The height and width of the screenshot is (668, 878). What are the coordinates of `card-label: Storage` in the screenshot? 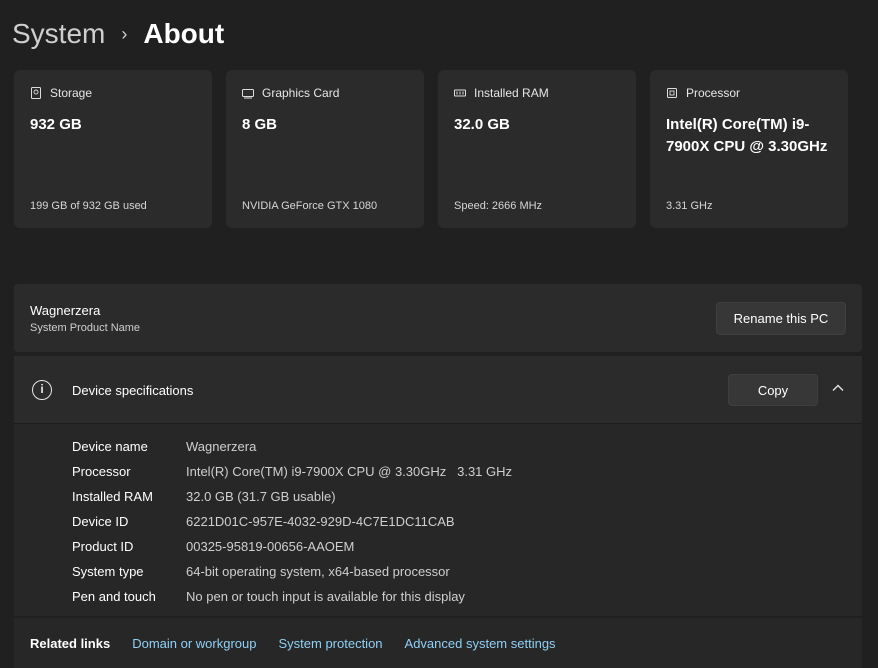 It's located at (71, 93).